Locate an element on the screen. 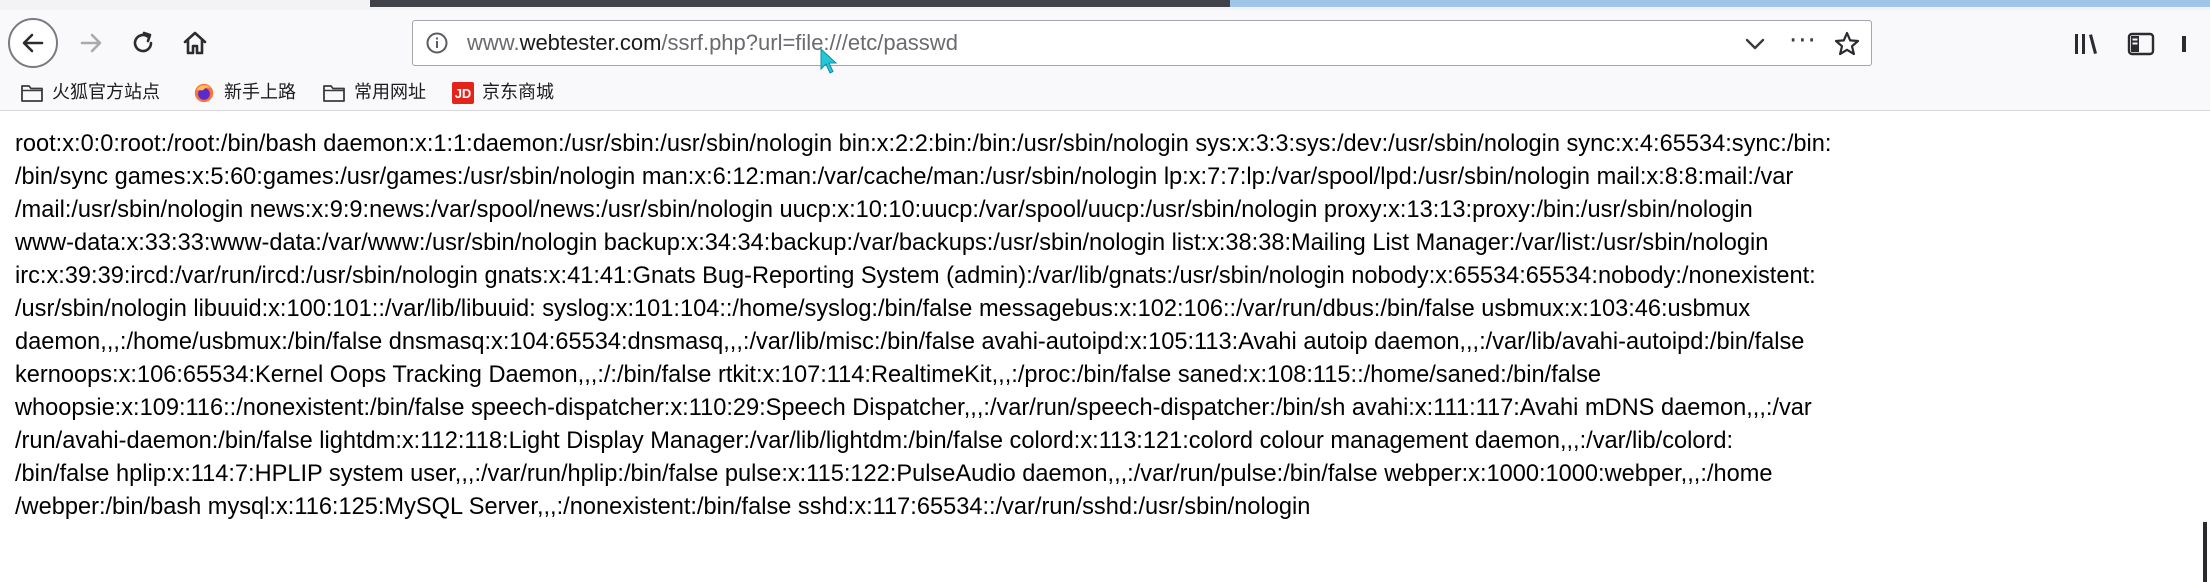 The image size is (2210, 582). url-prefix: www. is located at coordinates (493, 42).